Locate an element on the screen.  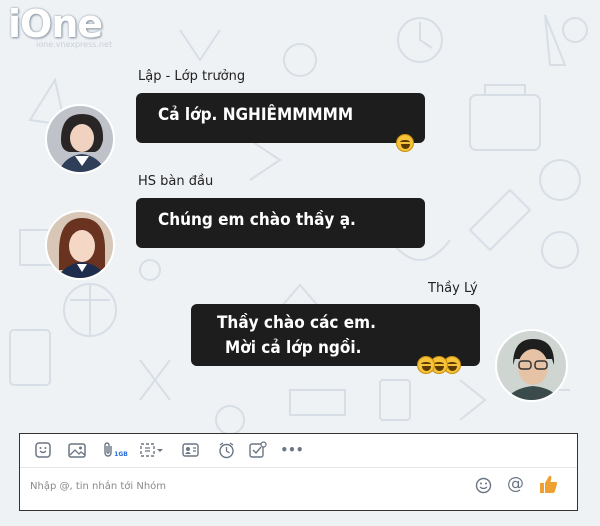
message-text: Chúng em chào thầy ạ. is located at coordinates (257, 220).